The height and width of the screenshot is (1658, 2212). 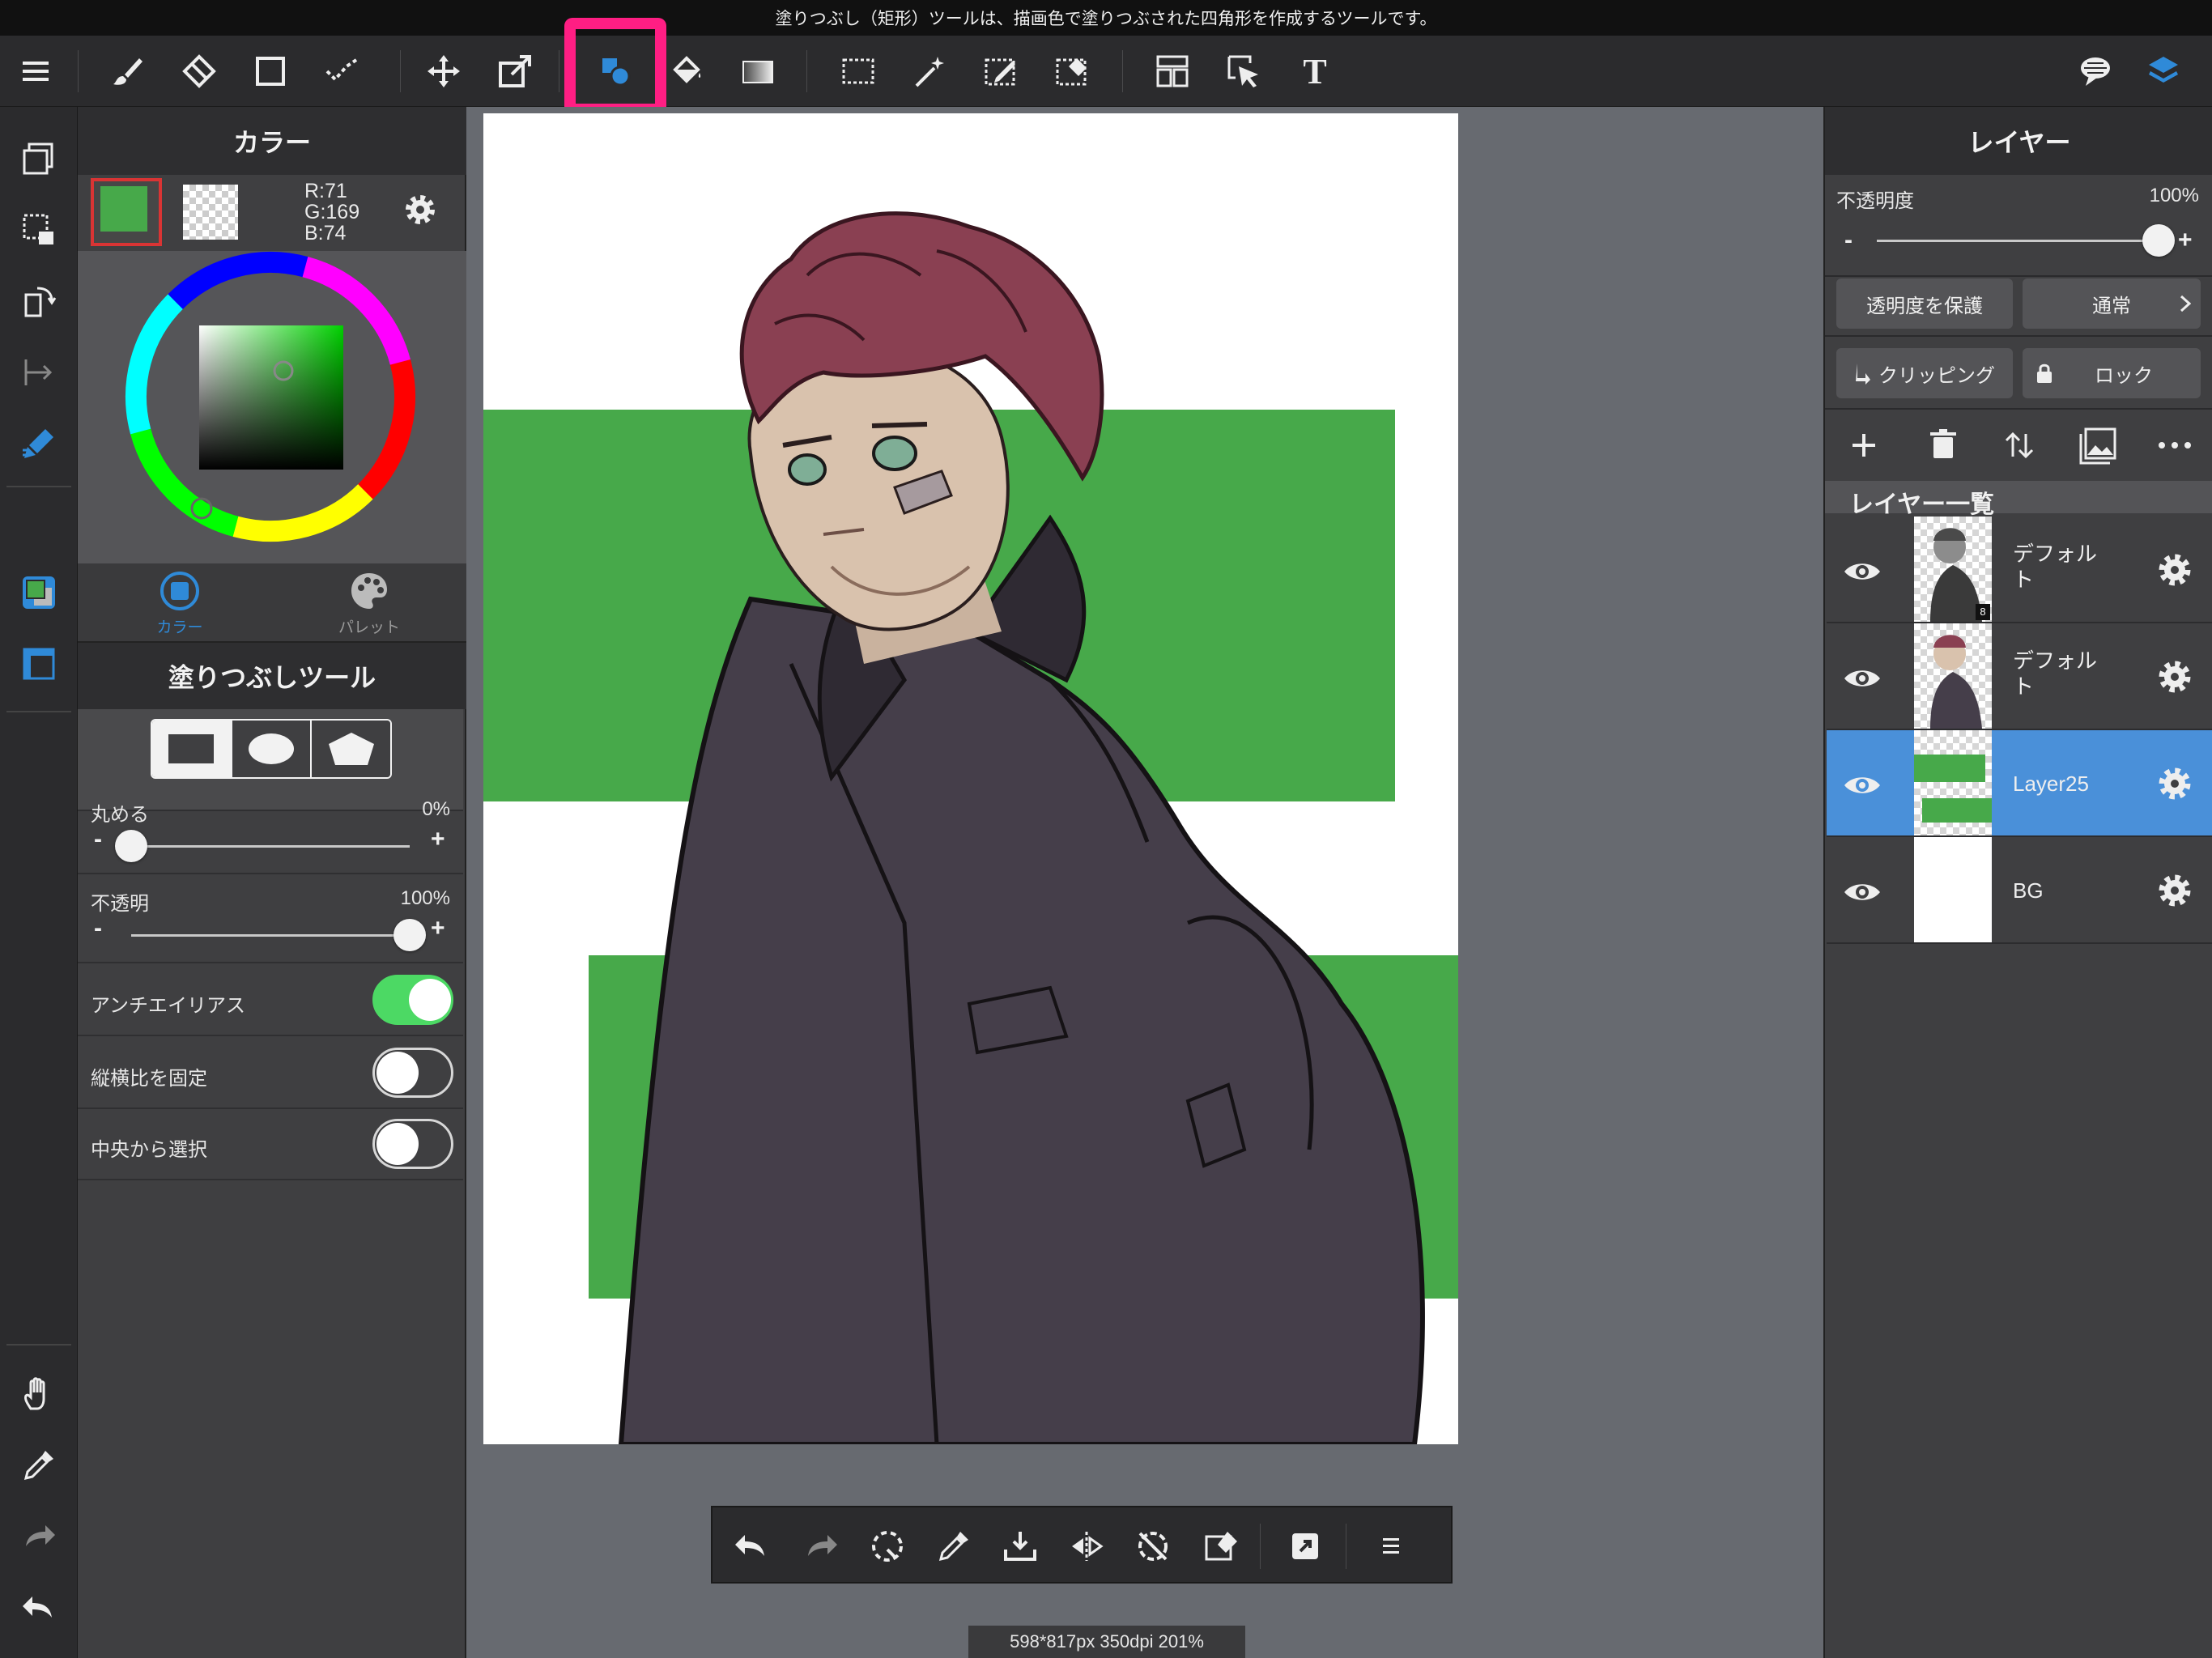 What do you see at coordinates (369, 604) in the screenshot?
I see `tab-palette: パレット` at bounding box center [369, 604].